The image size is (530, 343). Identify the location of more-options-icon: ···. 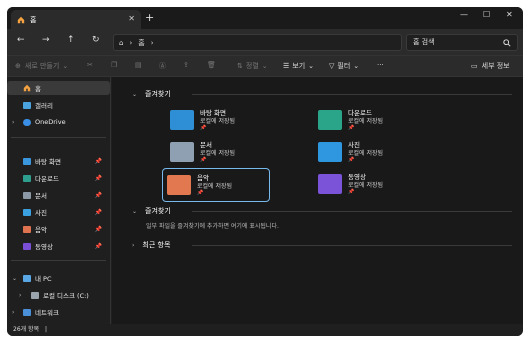
(380, 65).